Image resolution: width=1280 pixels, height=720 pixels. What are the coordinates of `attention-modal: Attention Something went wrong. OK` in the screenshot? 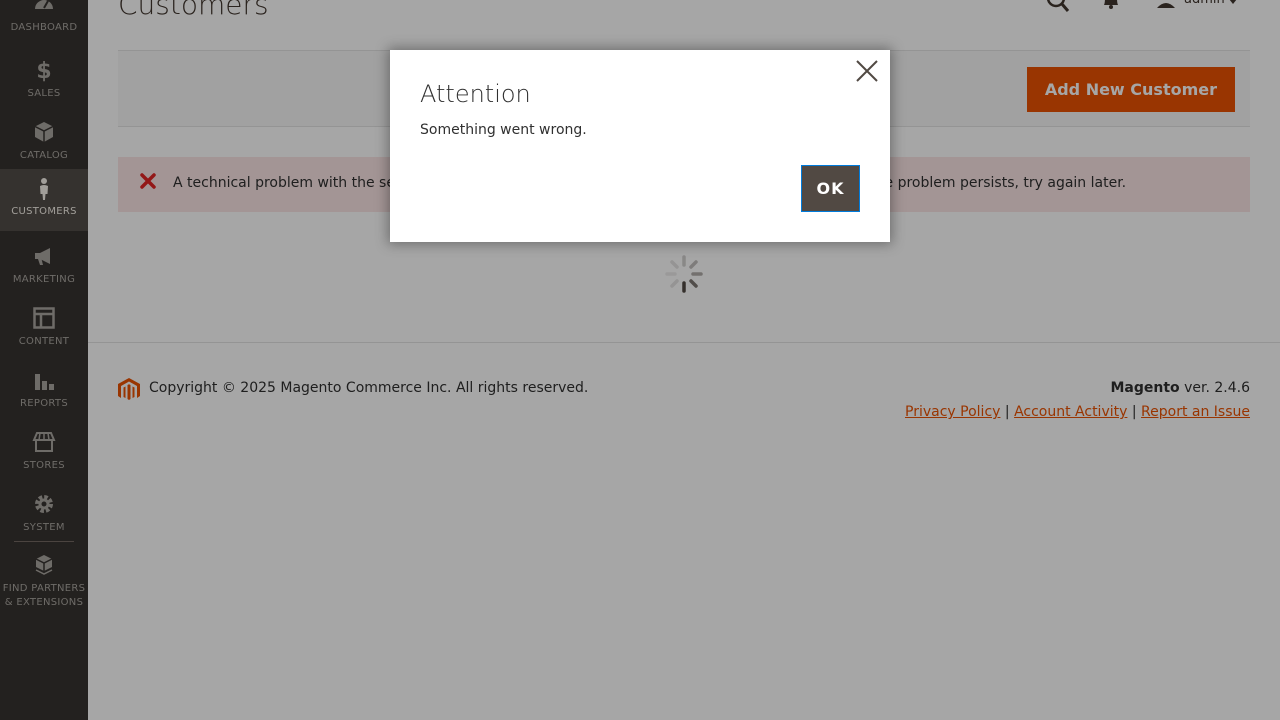 It's located at (640, 146).